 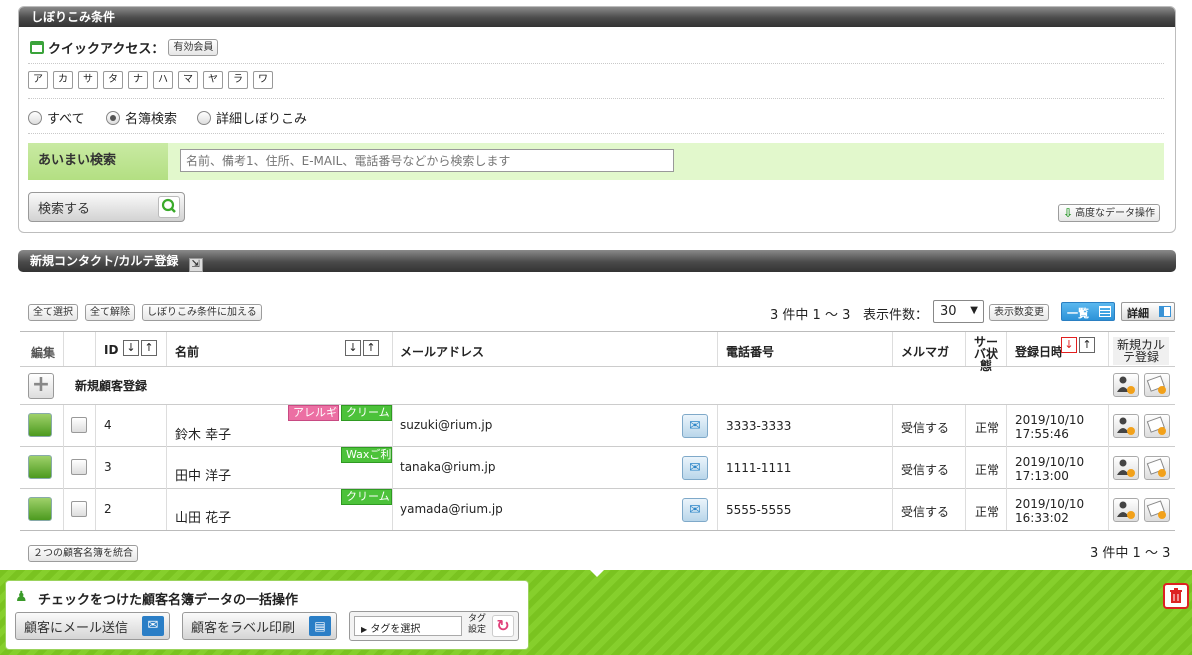 What do you see at coordinates (41, 386) in the screenshot?
I see `add-customer-button: +` at bounding box center [41, 386].